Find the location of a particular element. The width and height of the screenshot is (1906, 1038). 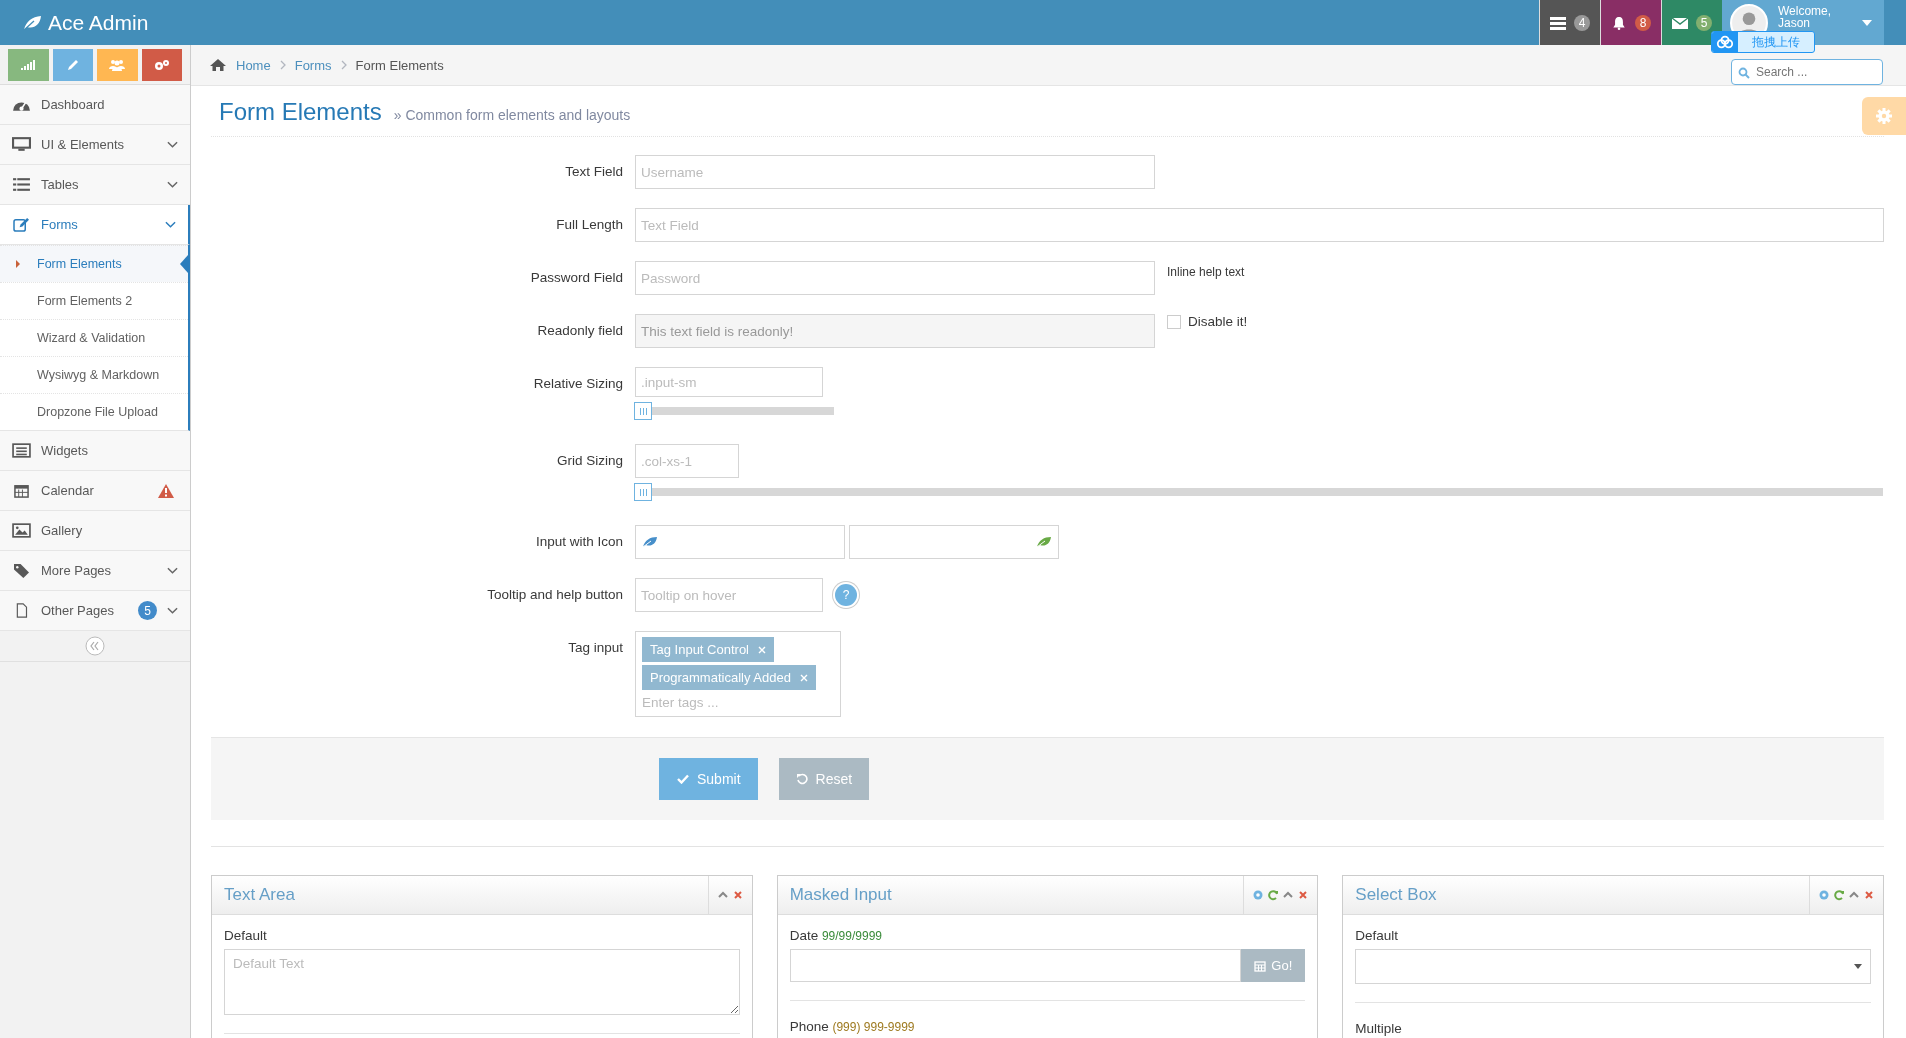

count-badge: 4 is located at coordinates (1582, 22).